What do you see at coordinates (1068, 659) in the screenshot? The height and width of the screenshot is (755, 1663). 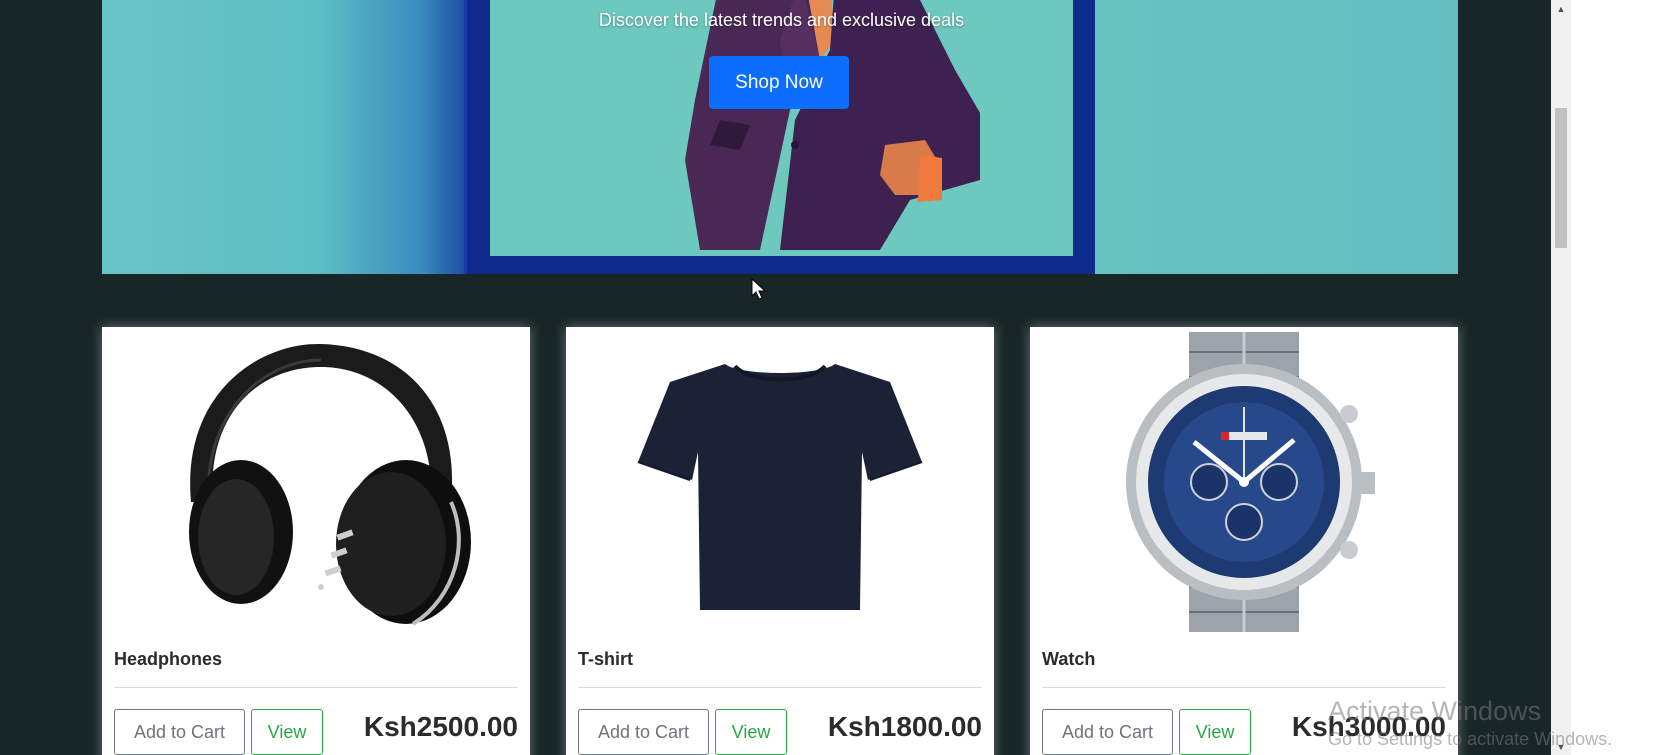 I see `product-title: Watch` at bounding box center [1068, 659].